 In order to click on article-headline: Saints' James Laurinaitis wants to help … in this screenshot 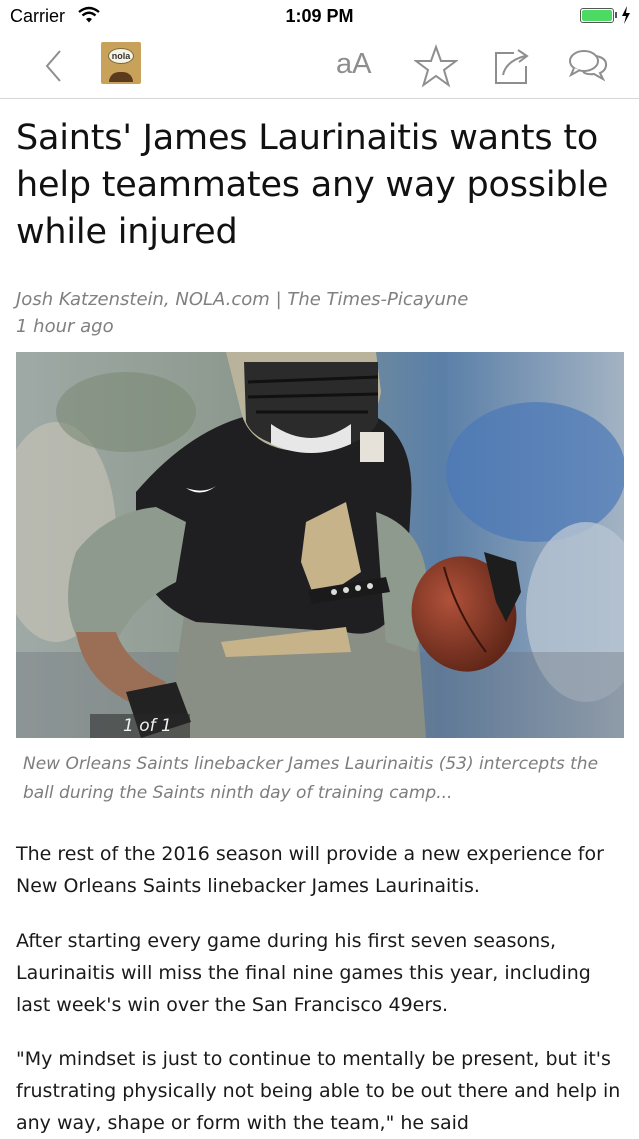, I will do `click(312, 185)`.